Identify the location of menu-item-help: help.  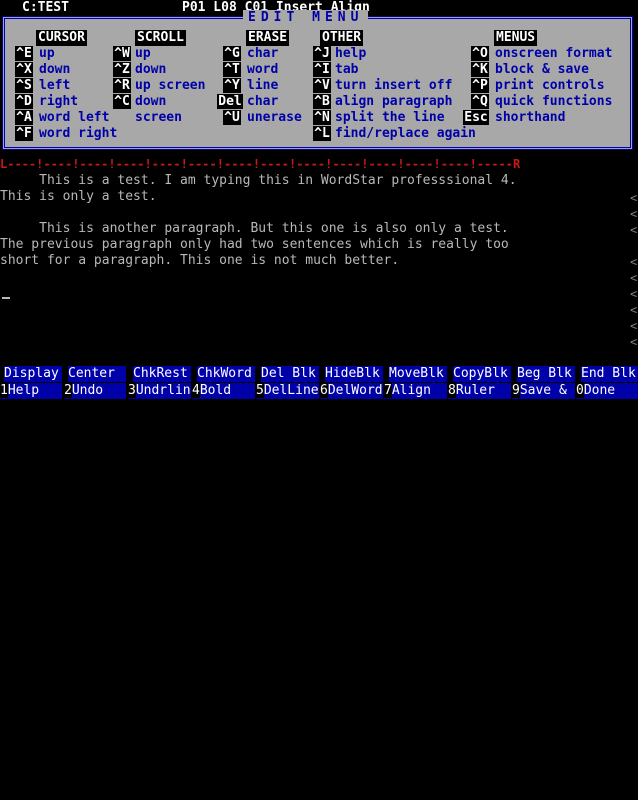
(350, 54).